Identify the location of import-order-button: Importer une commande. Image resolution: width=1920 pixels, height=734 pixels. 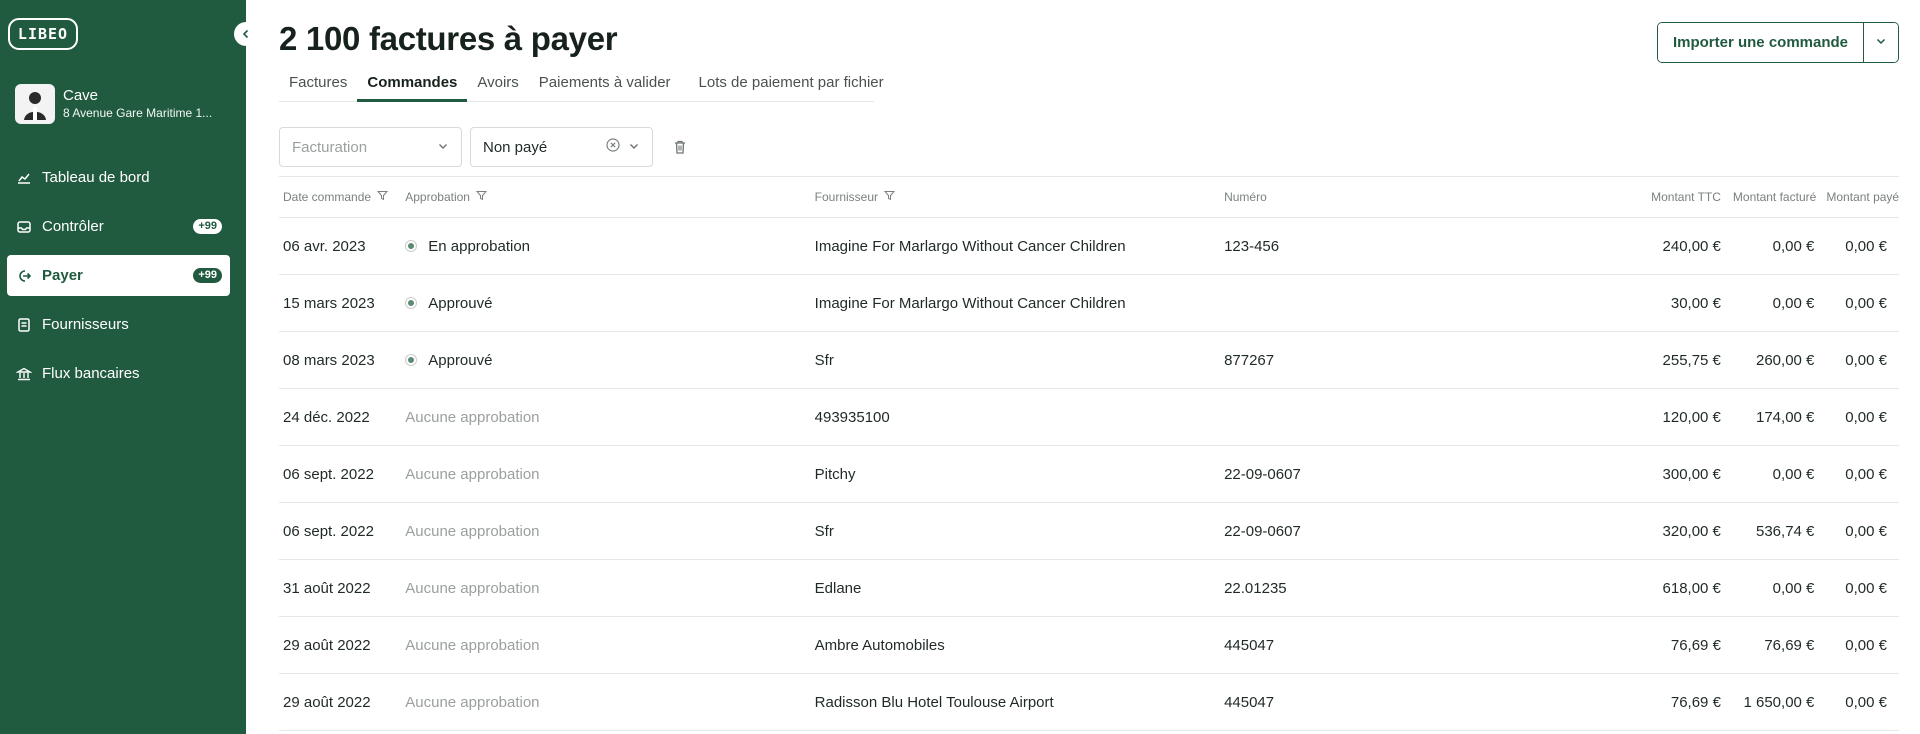
(1761, 42).